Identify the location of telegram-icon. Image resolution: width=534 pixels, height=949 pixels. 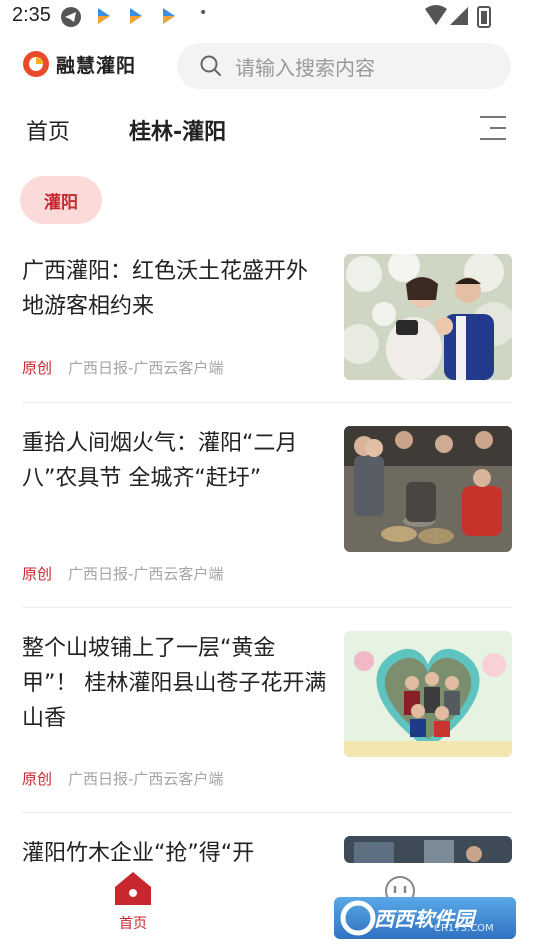
(71, 17).